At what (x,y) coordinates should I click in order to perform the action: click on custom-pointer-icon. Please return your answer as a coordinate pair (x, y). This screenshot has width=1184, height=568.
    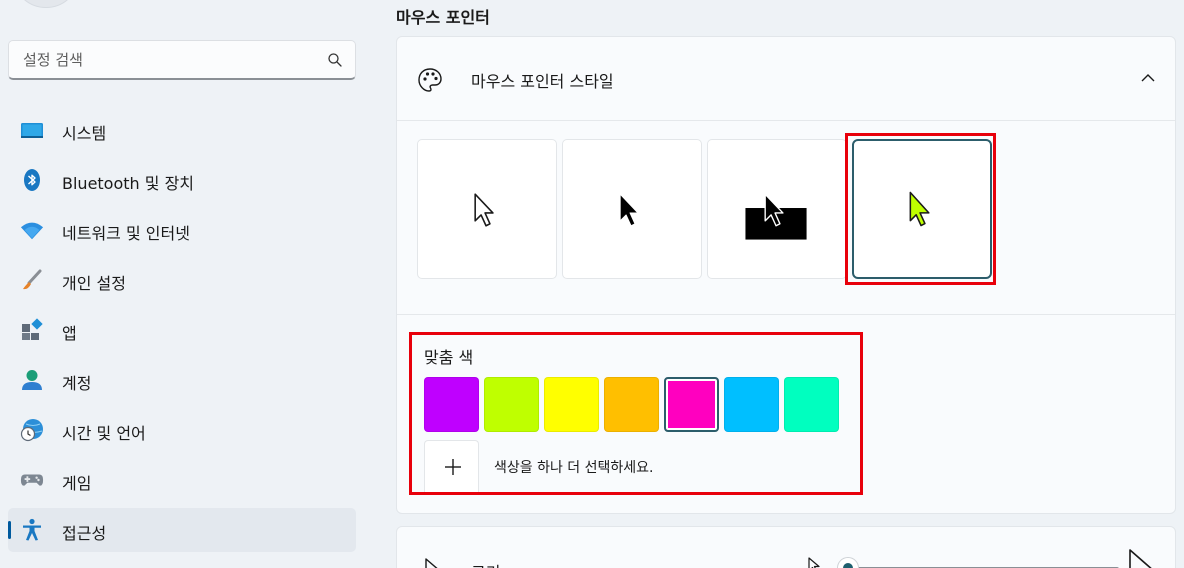
    Looking at the image, I should click on (919, 209).